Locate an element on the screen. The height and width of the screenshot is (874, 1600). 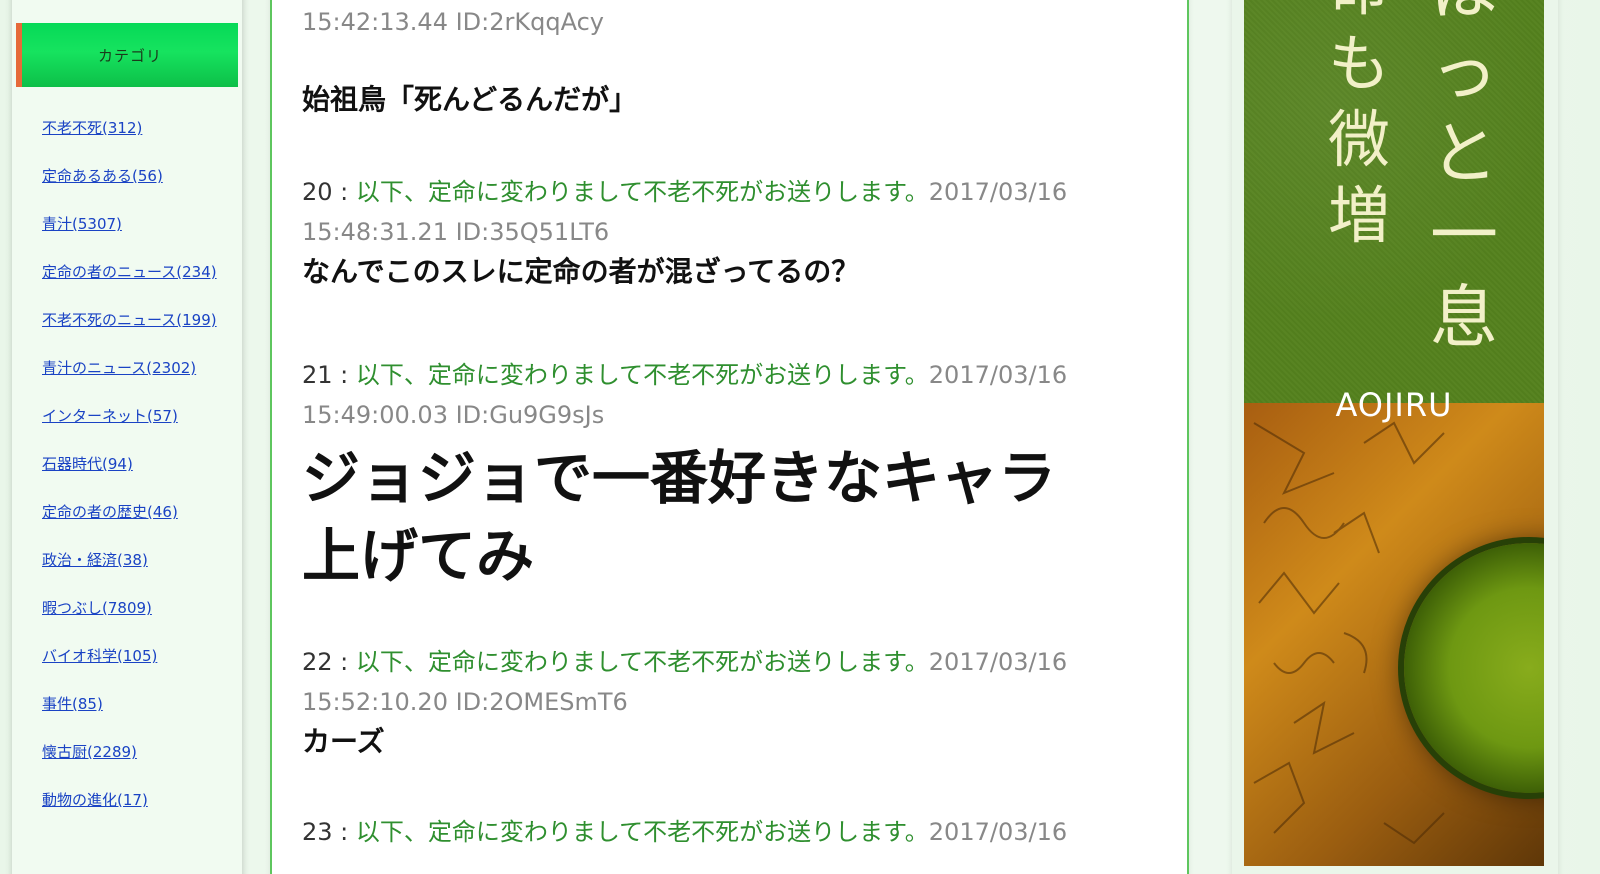
post-header: 21 : 以下、定命に変わりまして不老不死がお送りします。2017/03/16 is located at coordinates (737, 375).